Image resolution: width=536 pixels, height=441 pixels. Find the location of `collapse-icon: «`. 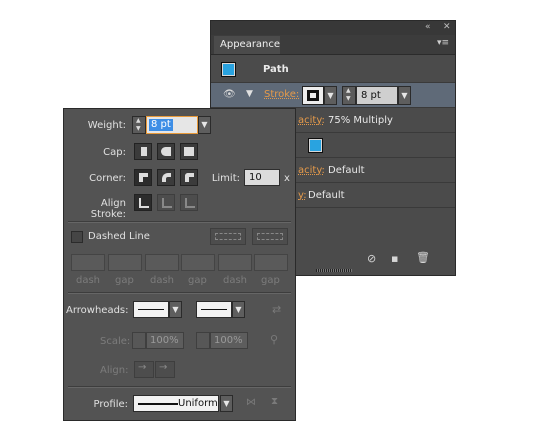

collapse-icon: « is located at coordinates (428, 27).